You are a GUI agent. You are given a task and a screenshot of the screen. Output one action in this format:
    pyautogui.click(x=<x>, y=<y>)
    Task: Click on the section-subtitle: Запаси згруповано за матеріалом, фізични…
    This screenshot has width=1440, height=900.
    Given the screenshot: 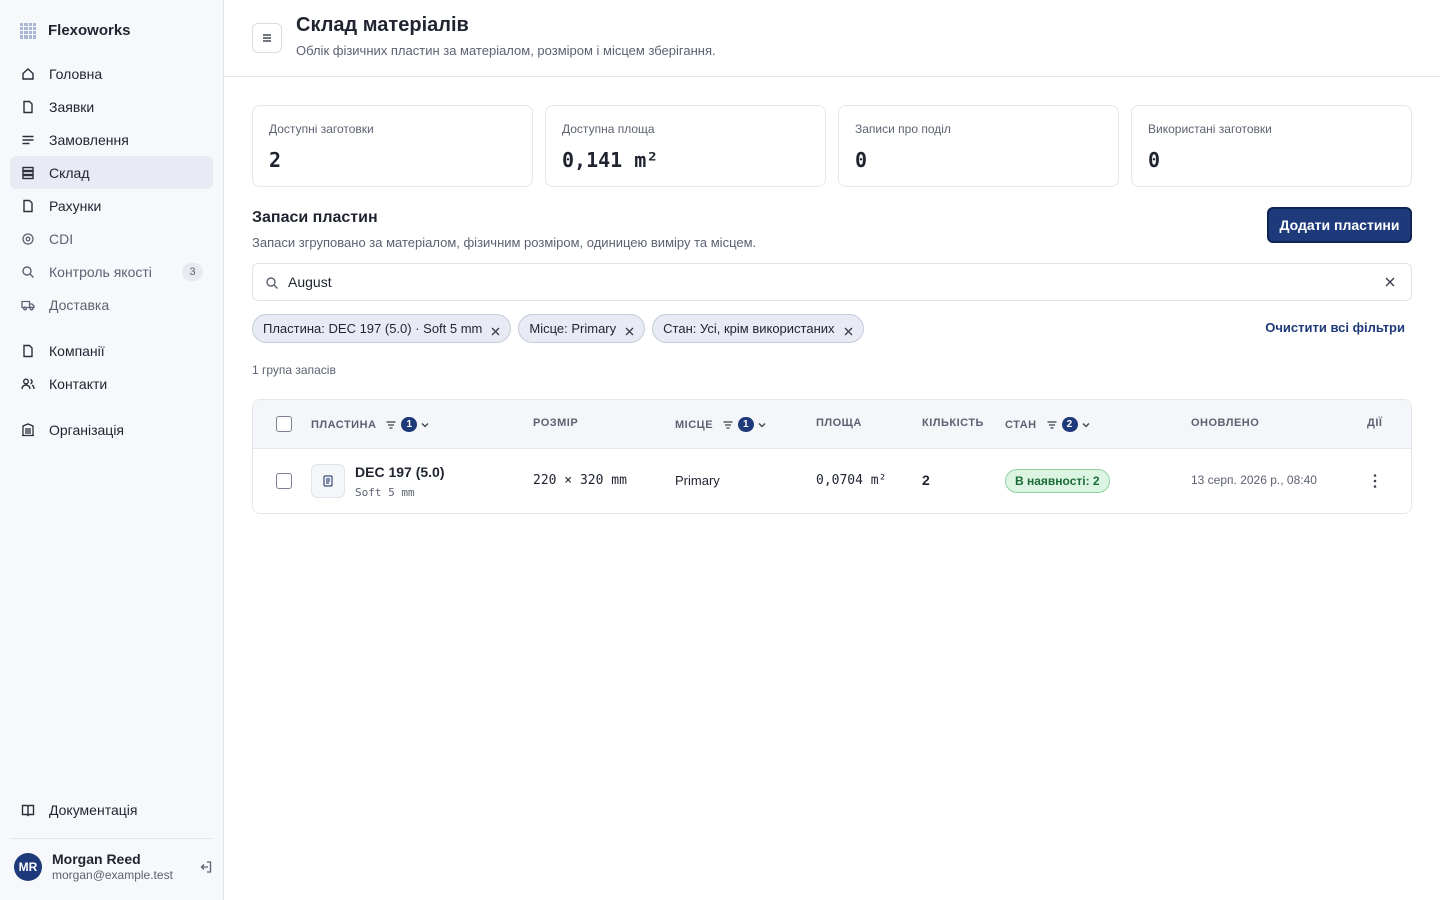 What is the action you would take?
    pyautogui.click(x=504, y=242)
    